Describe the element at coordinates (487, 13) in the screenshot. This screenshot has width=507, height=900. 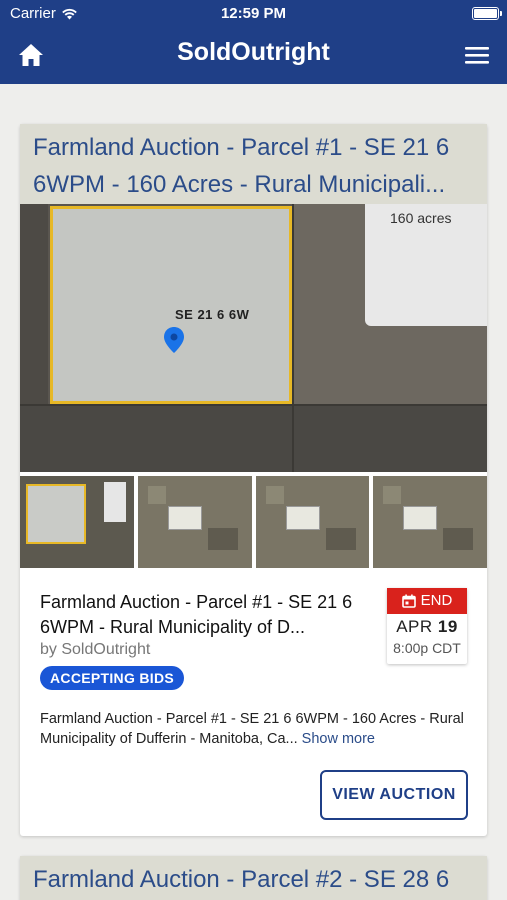
I see `battery-icon` at that location.